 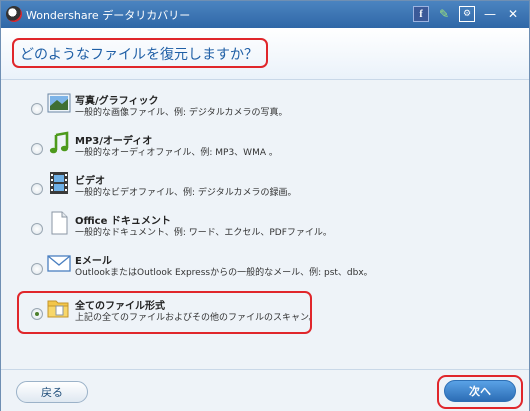 I want to click on envelope-icon, so click(x=59, y=263).